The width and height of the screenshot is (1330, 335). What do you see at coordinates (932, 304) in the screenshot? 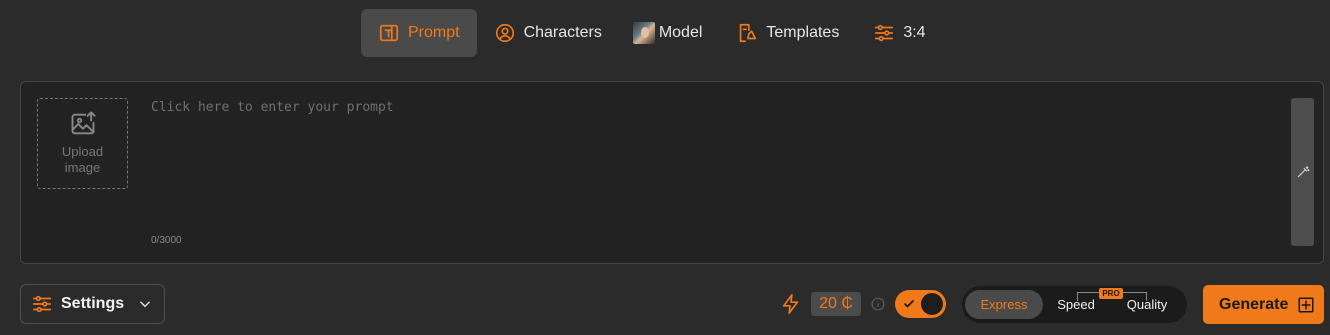
I see `toggle-knob` at bounding box center [932, 304].